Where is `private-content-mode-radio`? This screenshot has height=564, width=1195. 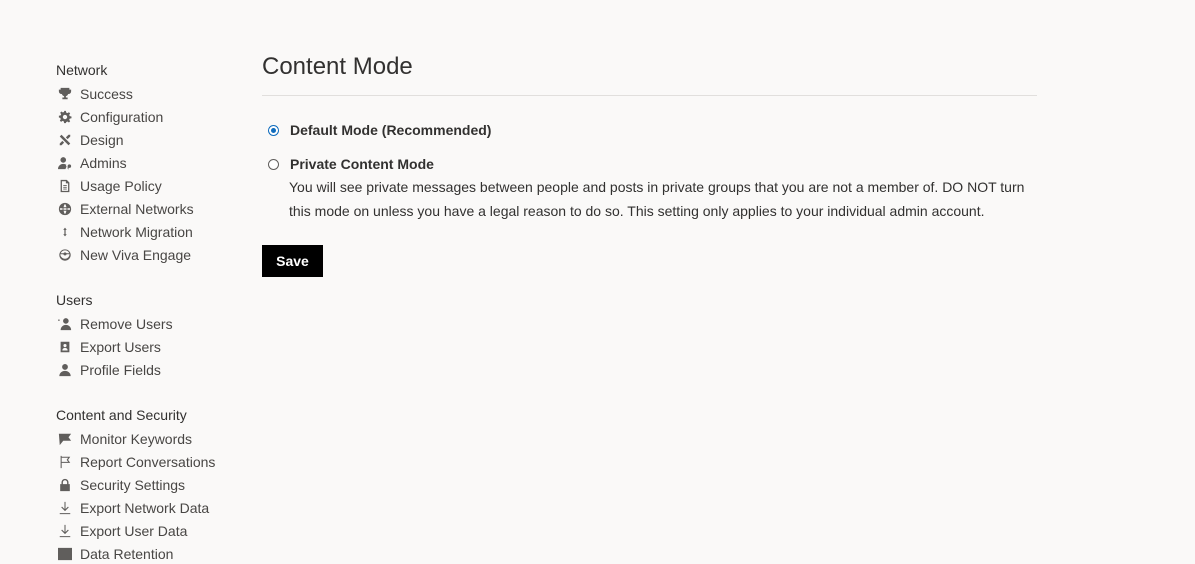 private-content-mode-radio is located at coordinates (273, 164).